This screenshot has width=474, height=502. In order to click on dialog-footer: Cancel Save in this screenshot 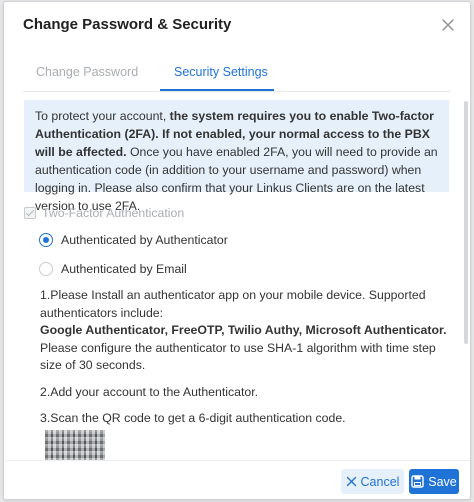, I will do `click(237, 479)`.